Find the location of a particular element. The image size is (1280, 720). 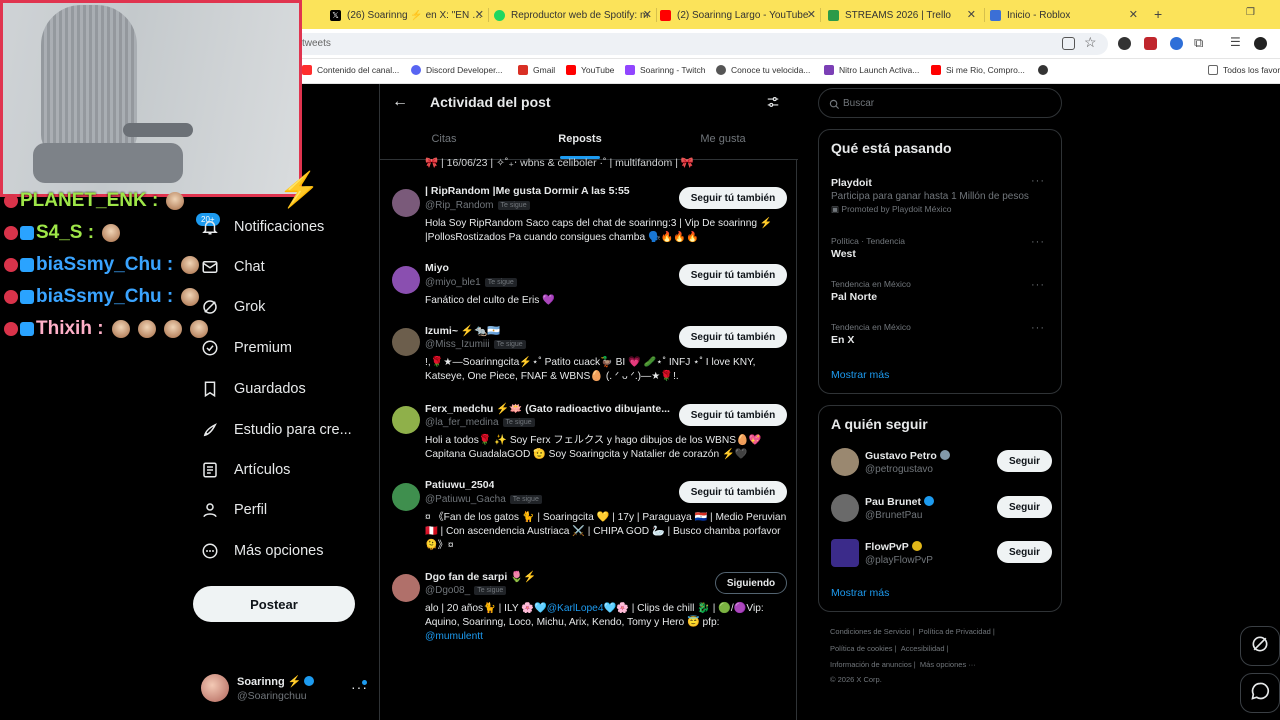

user-name: FlowPvP is located at coordinates (893, 547).